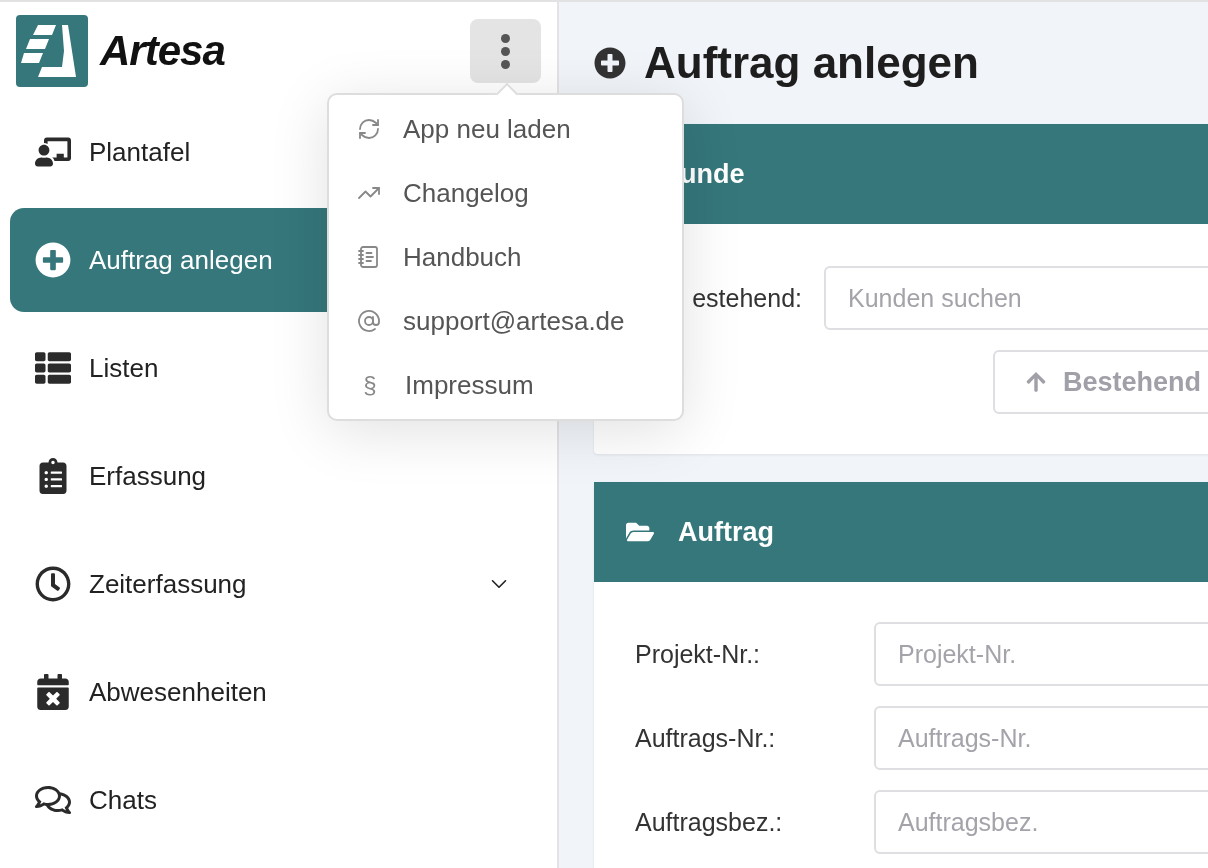  What do you see at coordinates (505, 129) in the screenshot?
I see `menu-item: App neu laden` at bounding box center [505, 129].